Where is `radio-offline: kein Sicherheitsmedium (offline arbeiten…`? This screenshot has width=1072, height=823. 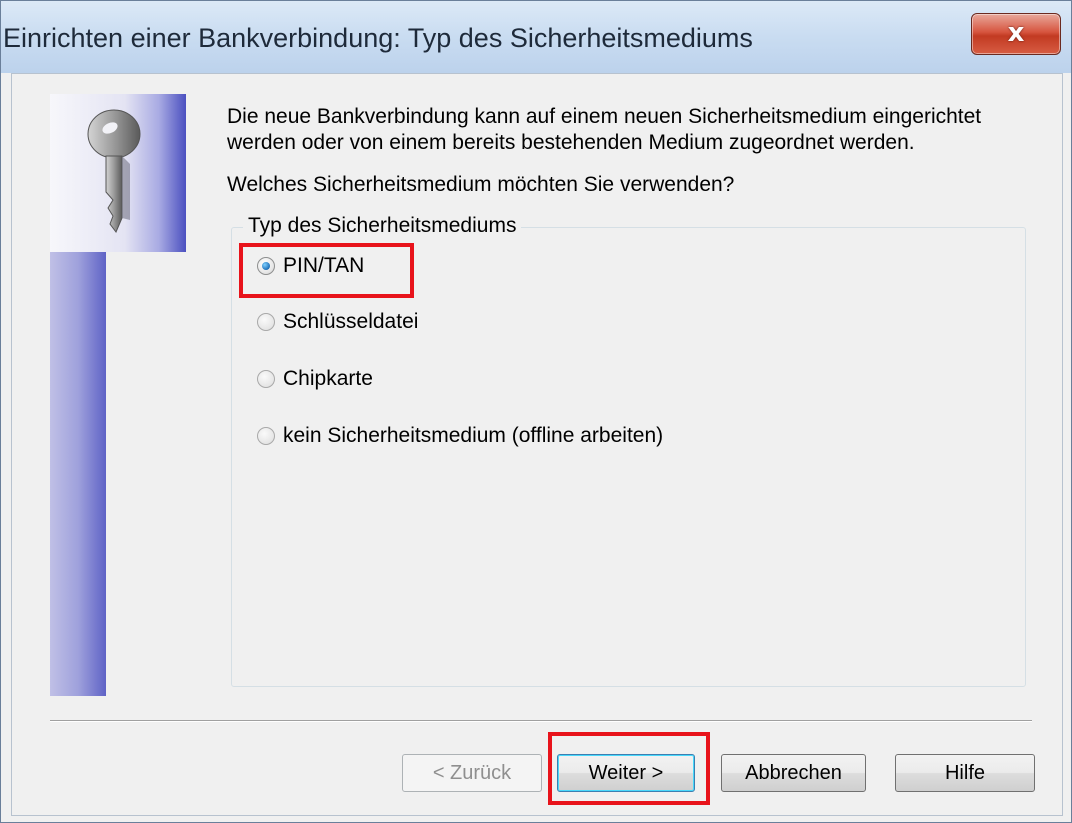
radio-offline: kein Sicherheitsmedium (offline arbeiten… is located at coordinates (460, 436).